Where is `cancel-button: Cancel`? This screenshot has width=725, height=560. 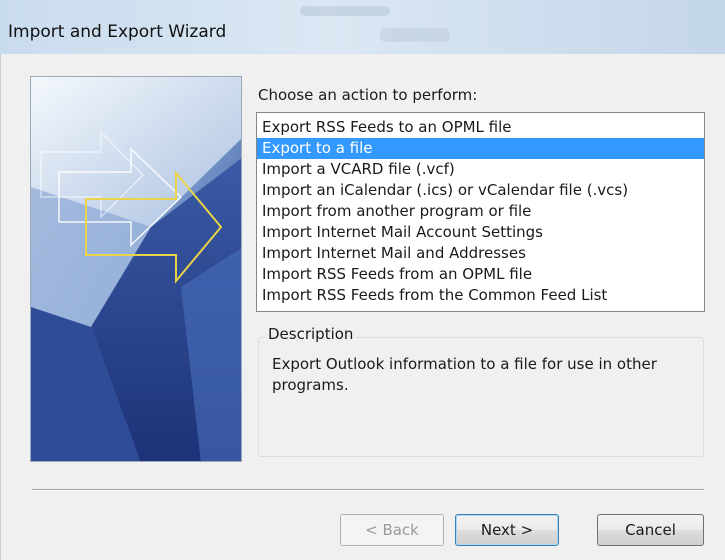 cancel-button: Cancel is located at coordinates (650, 530).